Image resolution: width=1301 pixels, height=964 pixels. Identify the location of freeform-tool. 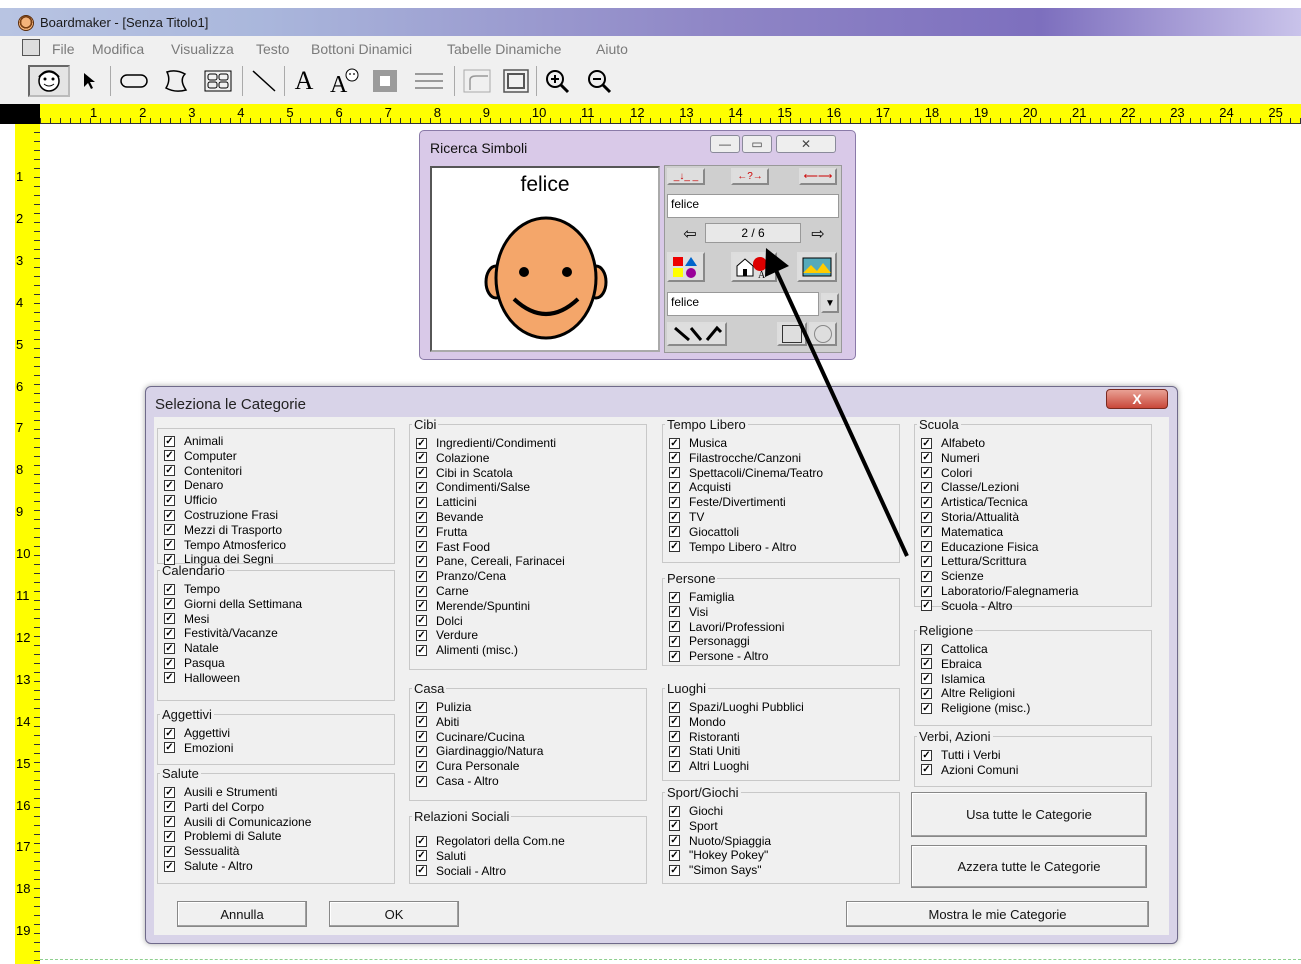
(176, 81).